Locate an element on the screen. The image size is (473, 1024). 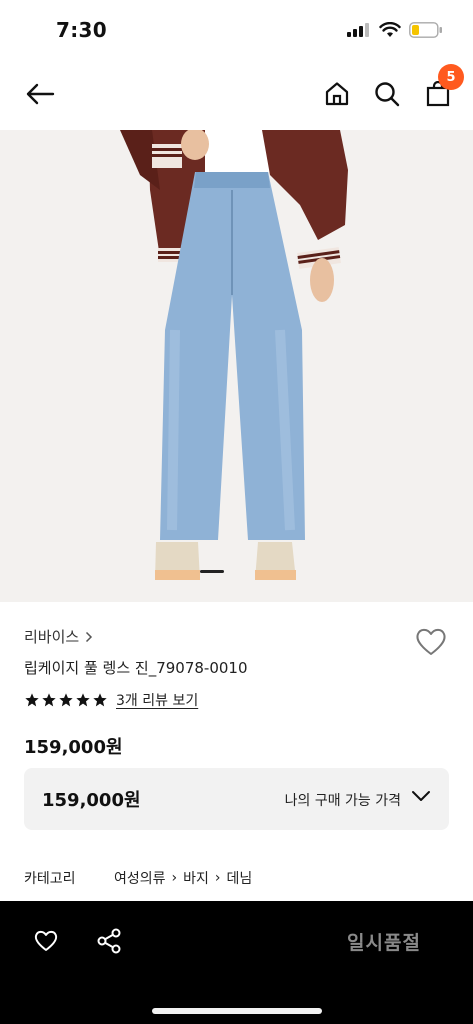
share-button is located at coordinates (109, 941).